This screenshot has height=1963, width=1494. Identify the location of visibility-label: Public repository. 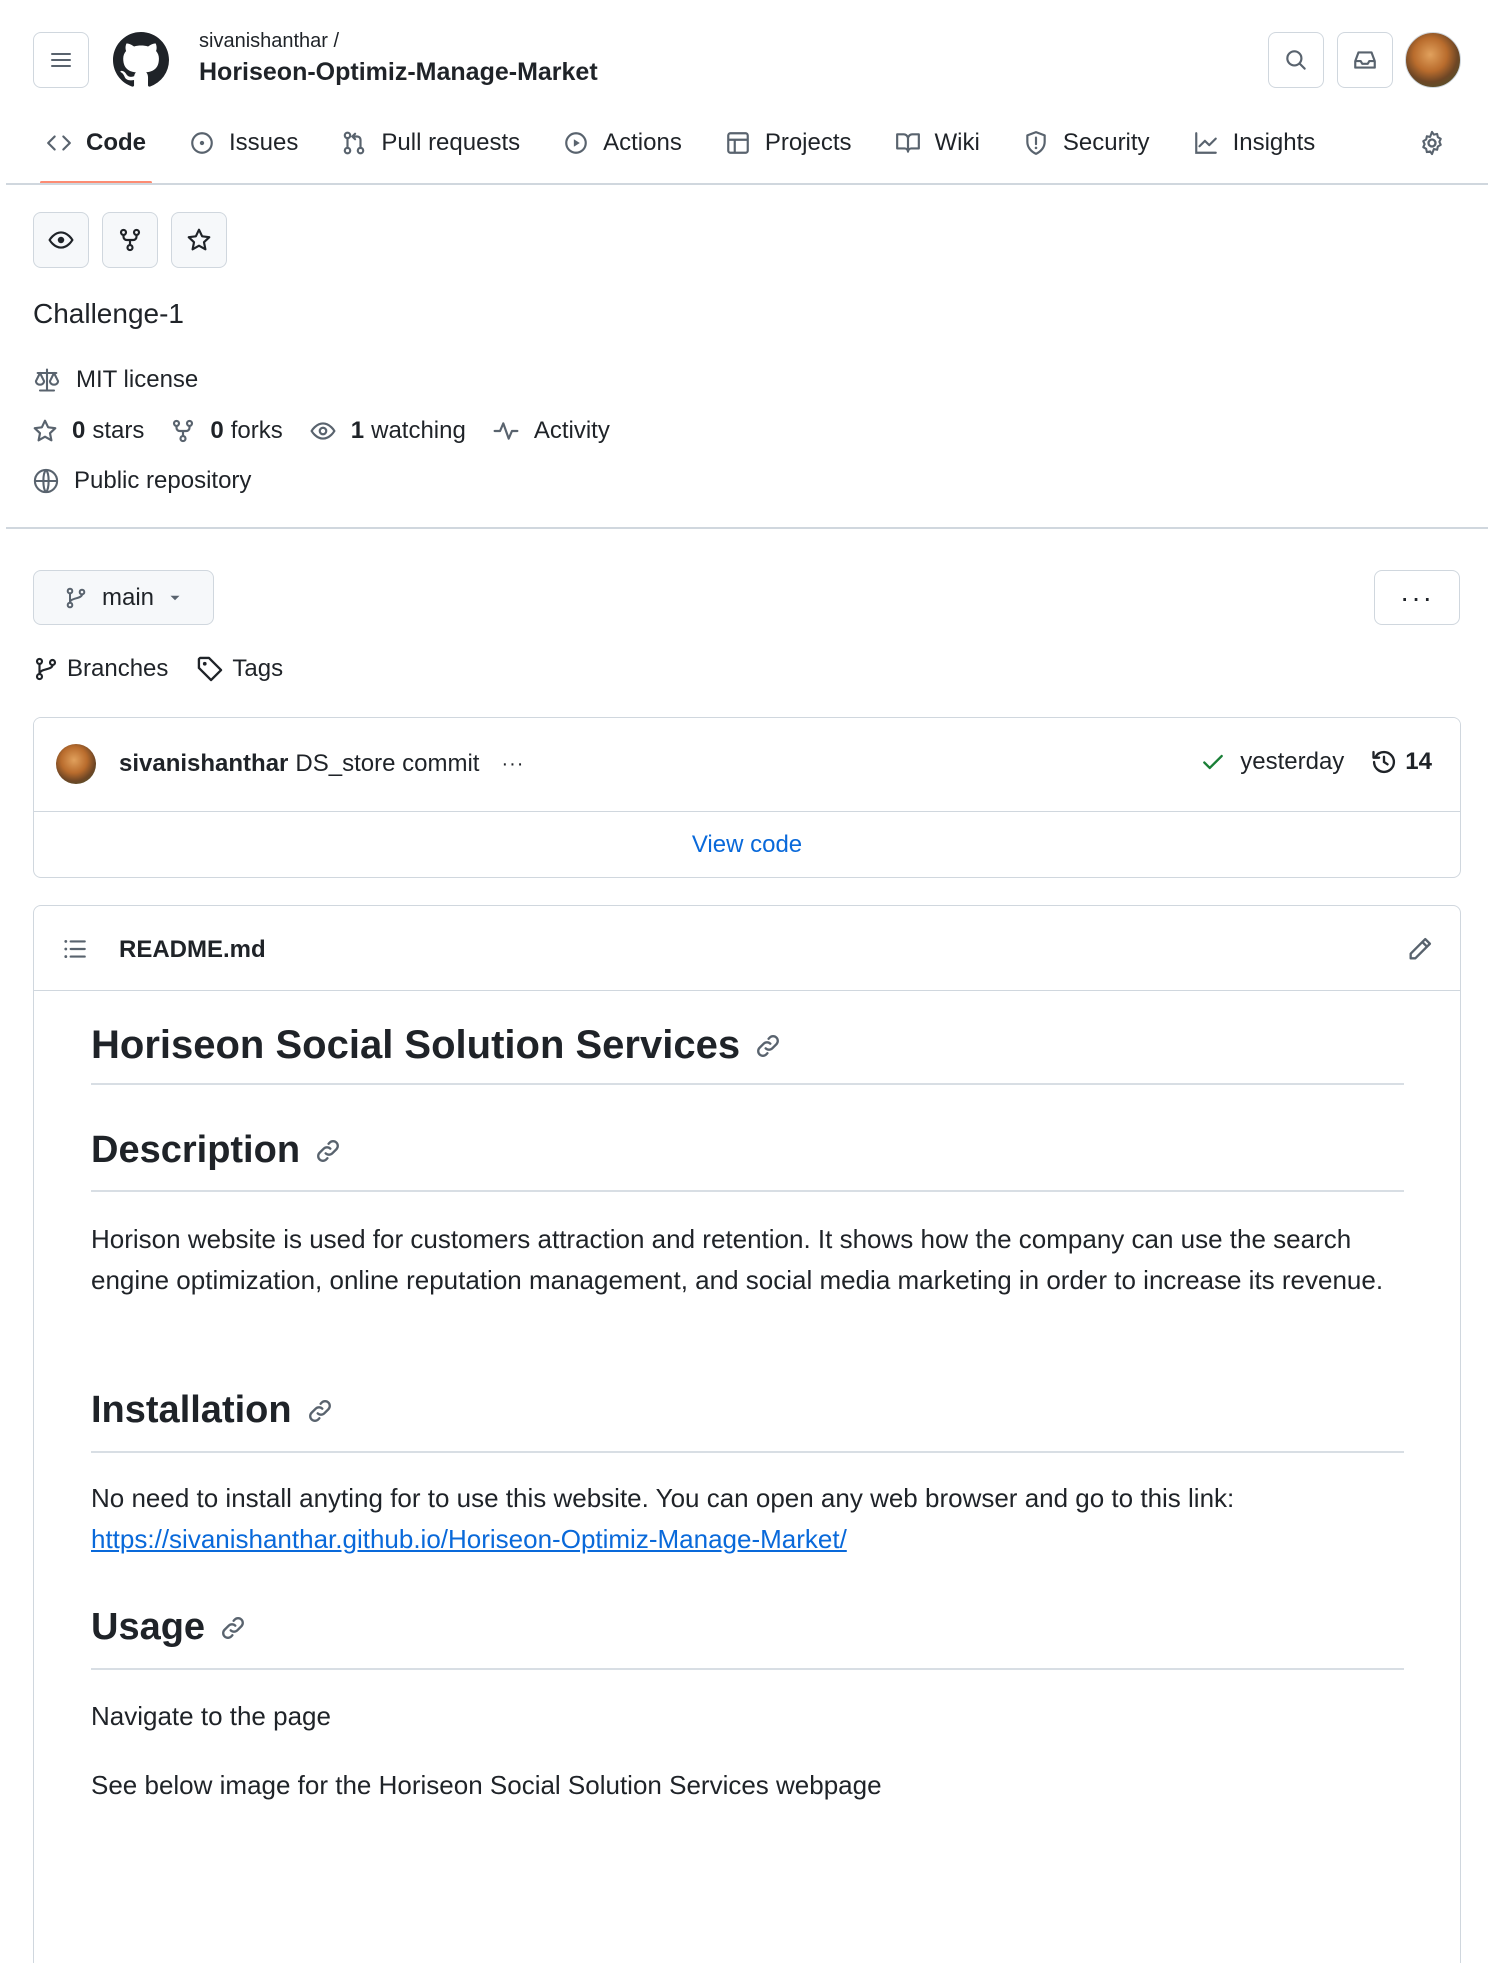
(163, 480).